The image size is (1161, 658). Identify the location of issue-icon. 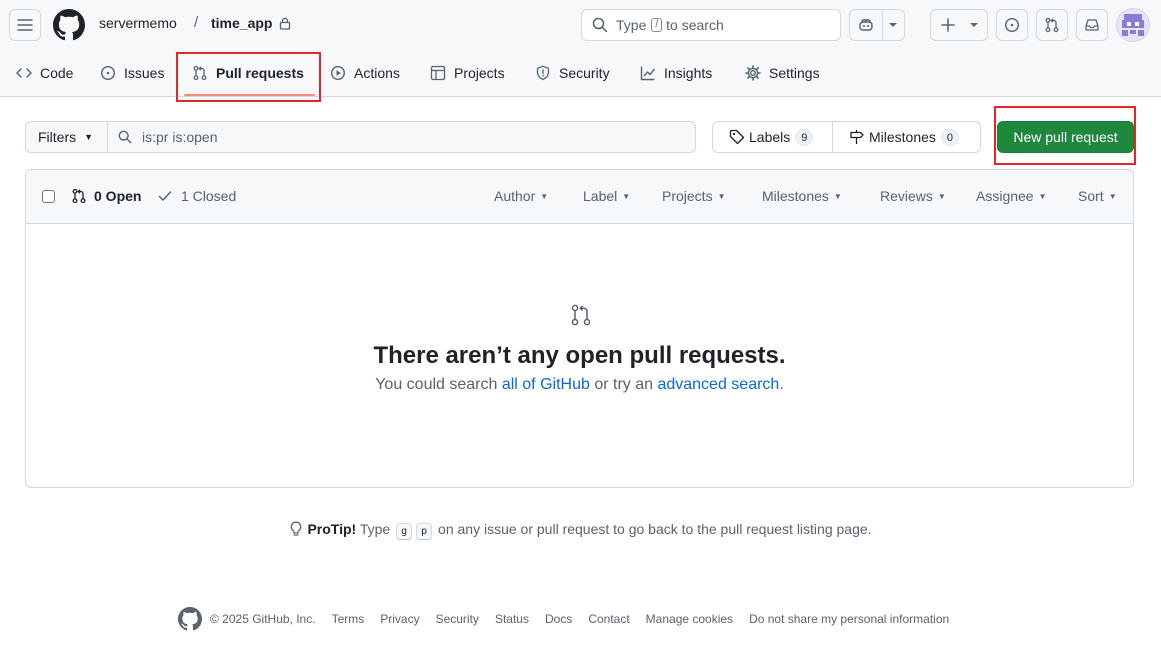
(1012, 25).